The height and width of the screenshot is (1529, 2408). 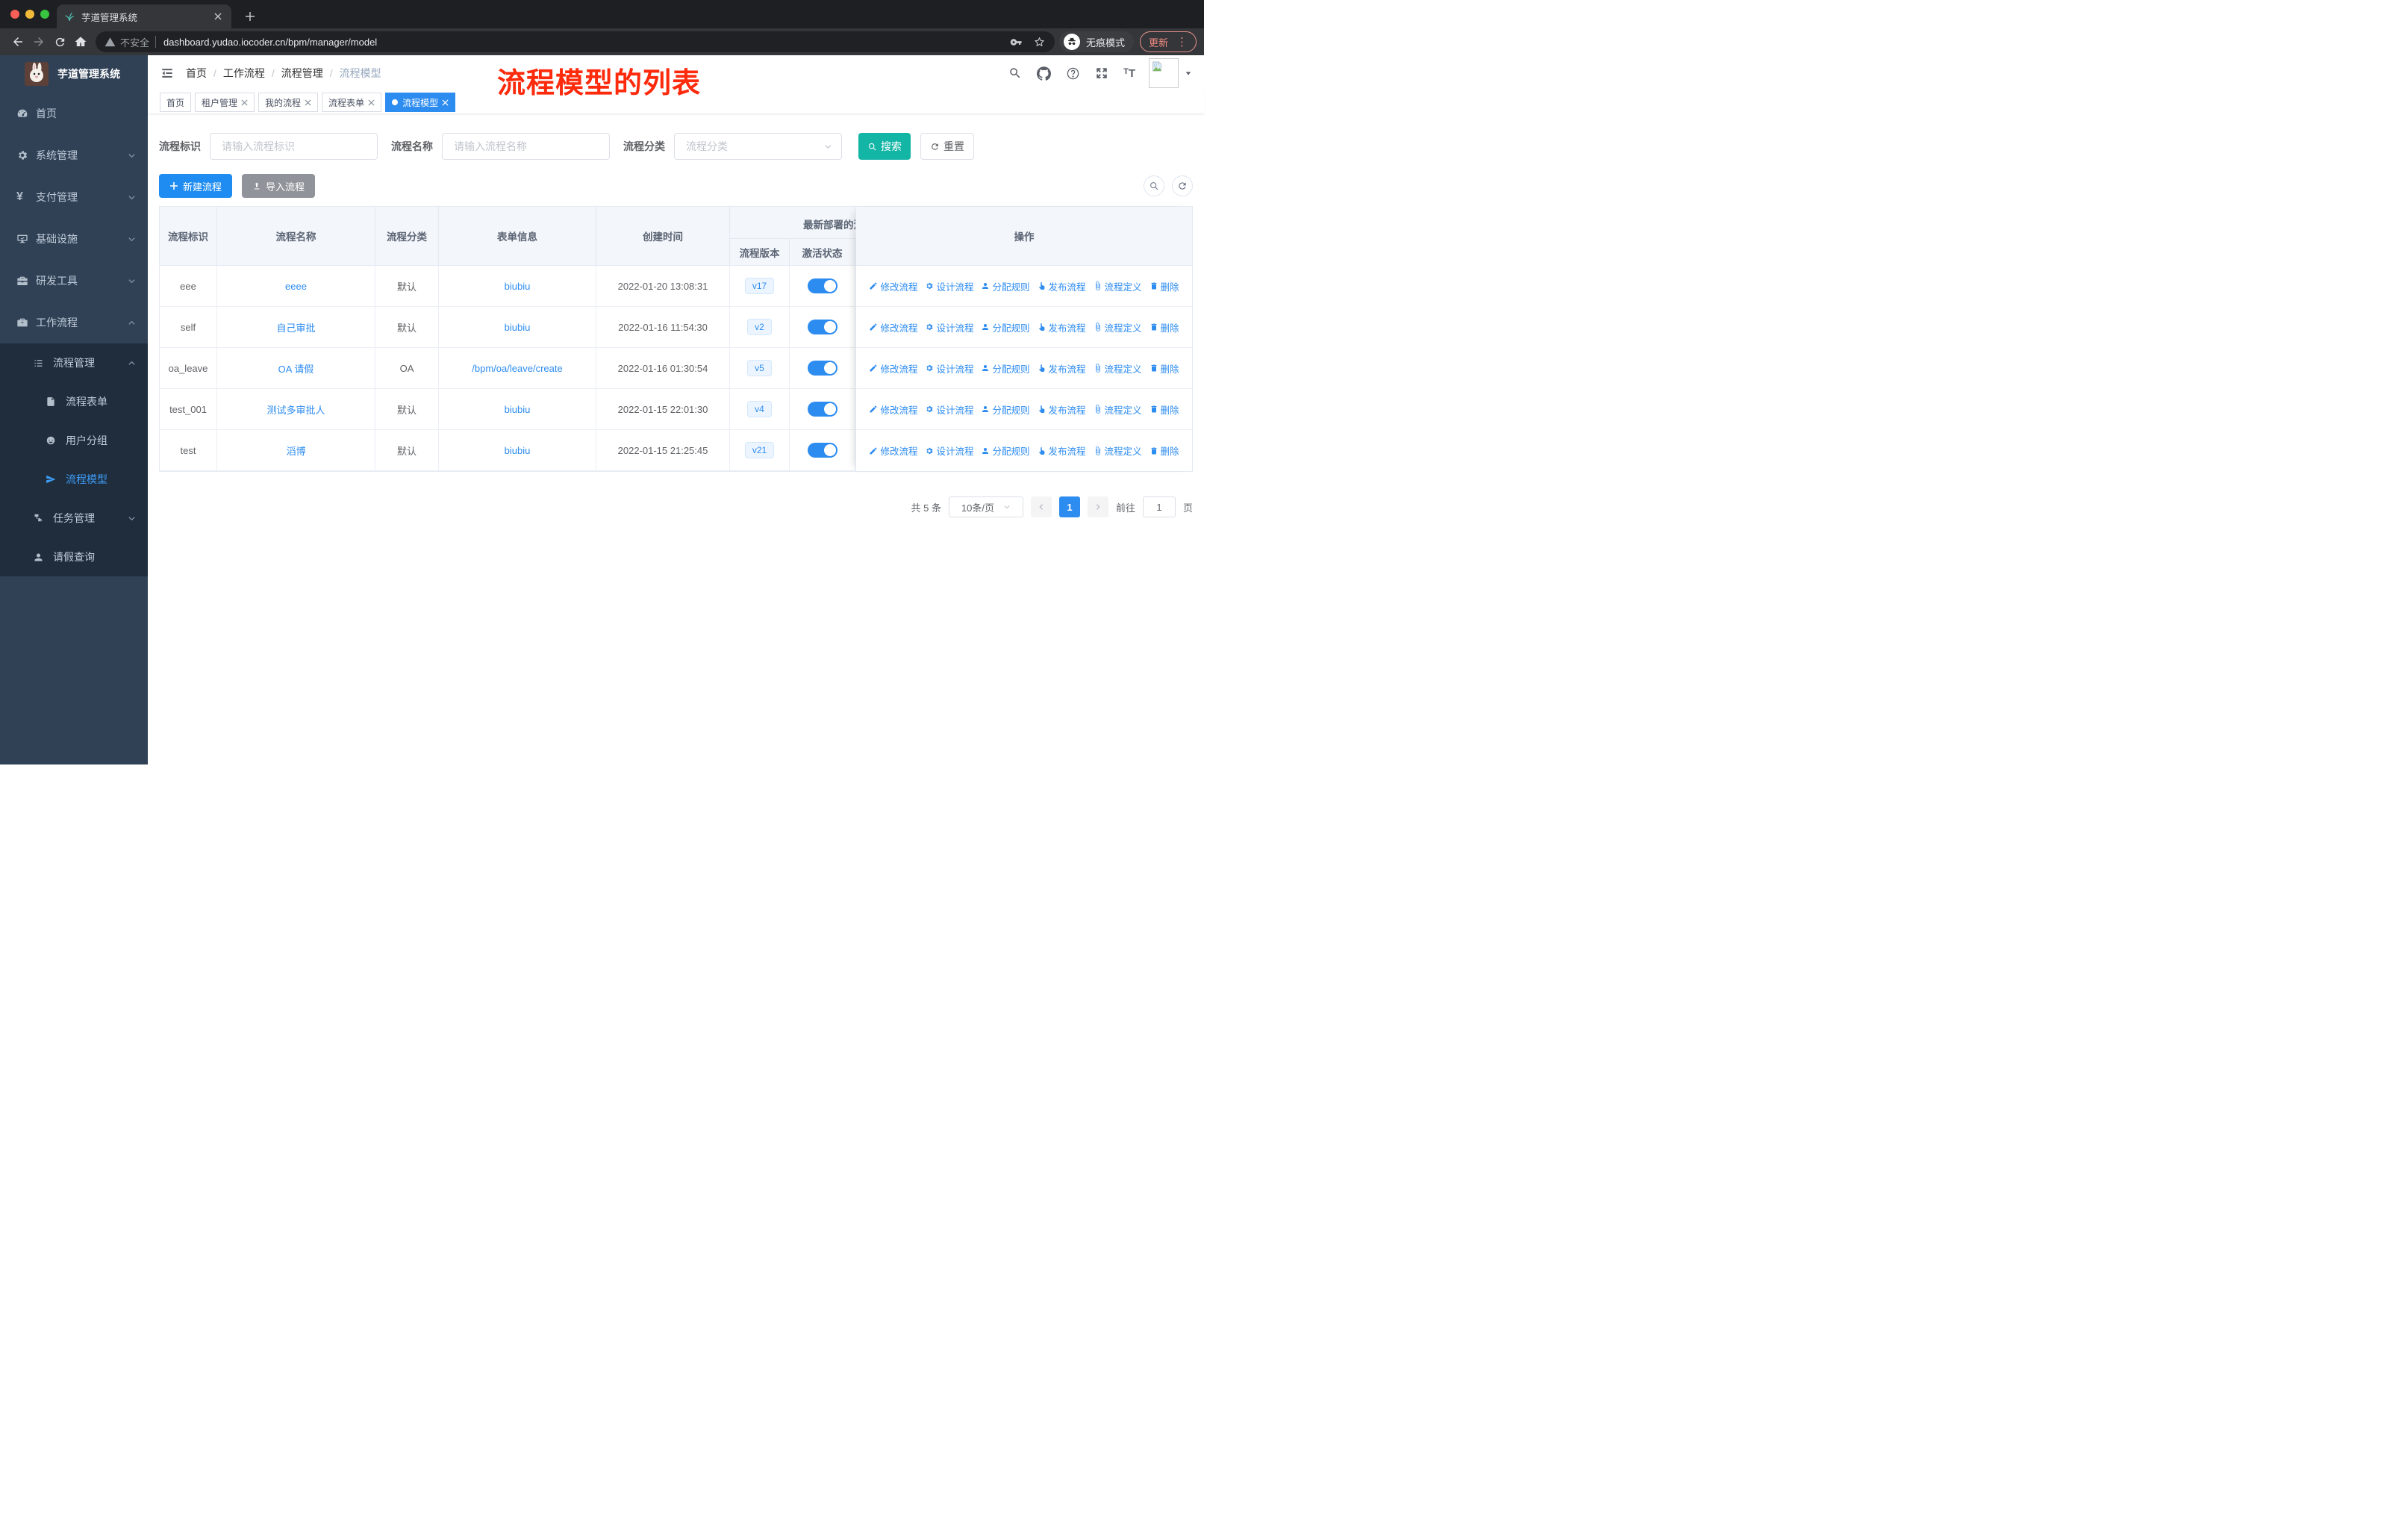 What do you see at coordinates (74, 113) in the screenshot?
I see `sidebar-item-home: 首页` at bounding box center [74, 113].